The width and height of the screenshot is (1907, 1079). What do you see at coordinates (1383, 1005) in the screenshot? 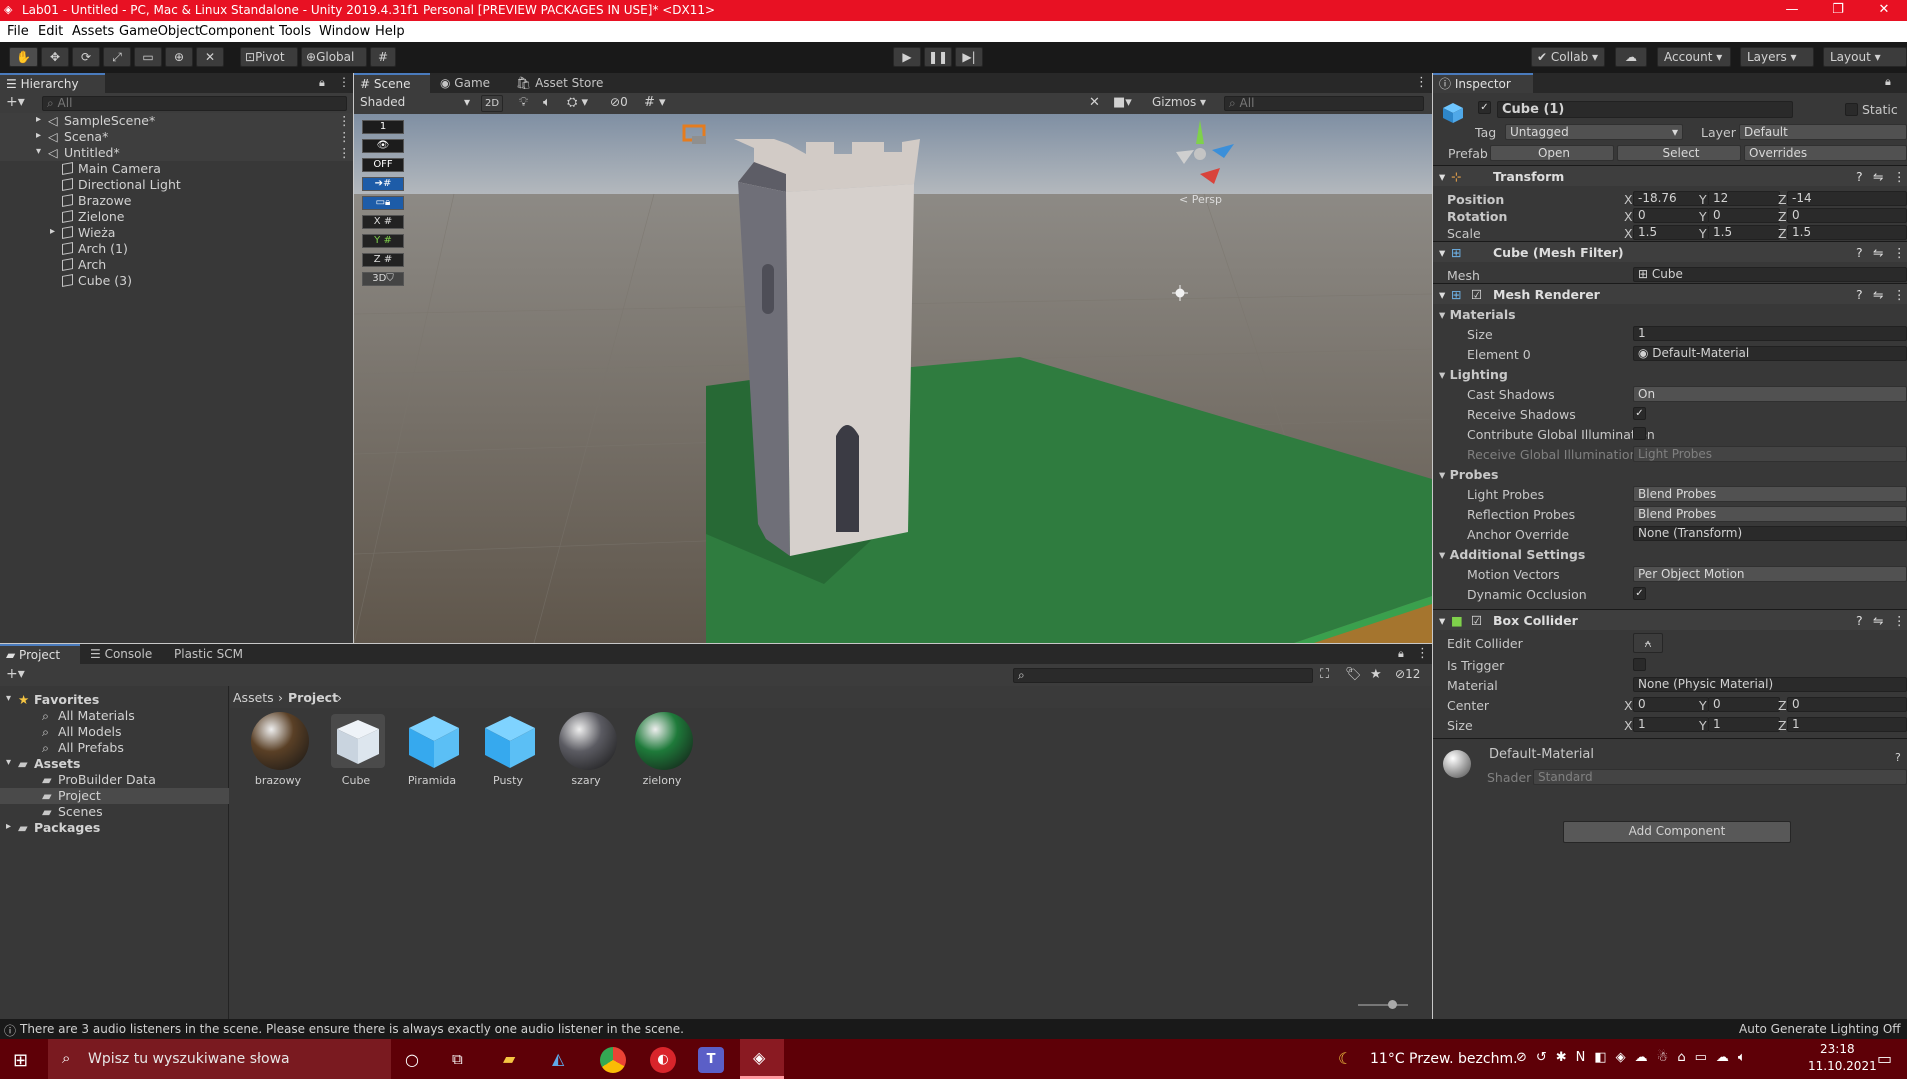
I see `zoom-slider` at bounding box center [1383, 1005].